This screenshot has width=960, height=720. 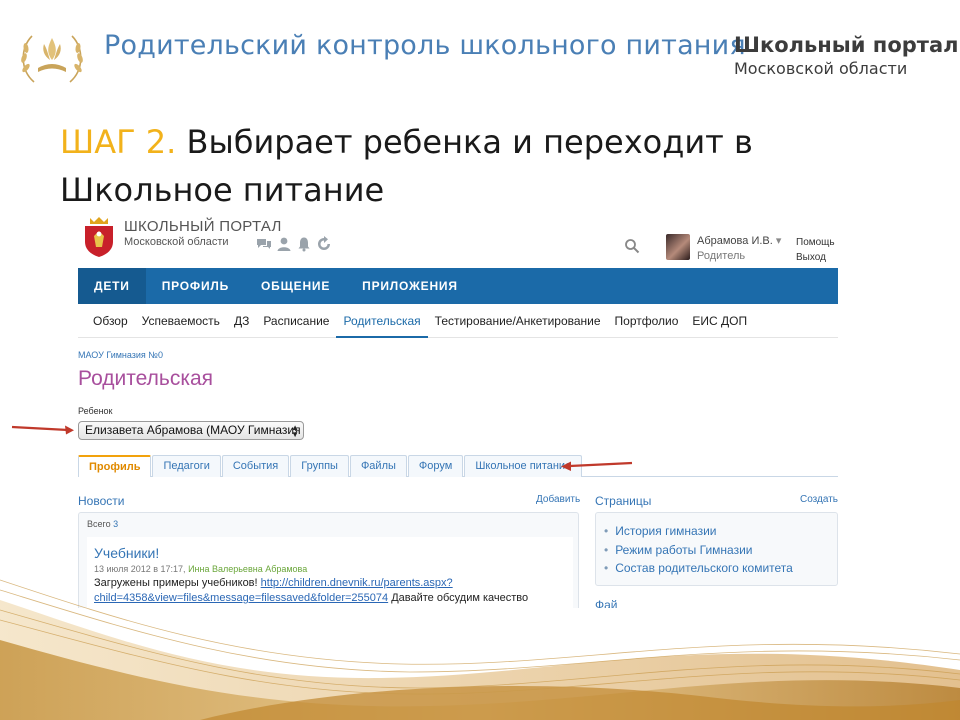 I want to click on main-nav-item: ПРОФИЛЬ, so click(x=195, y=286).